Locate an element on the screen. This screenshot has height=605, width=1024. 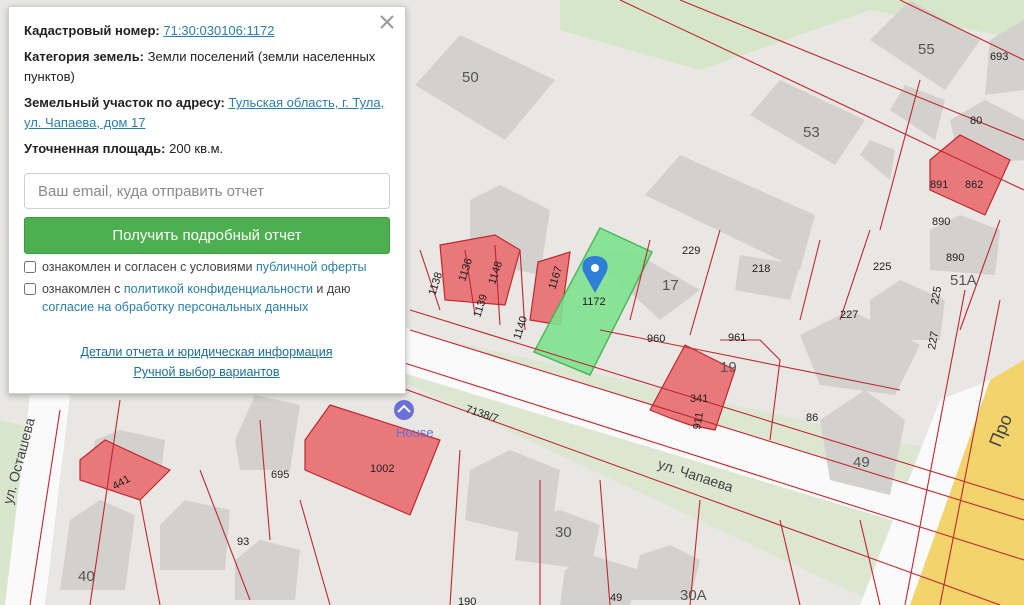
consent-privacy-text1: ознакомлен с is located at coordinates (83, 289).